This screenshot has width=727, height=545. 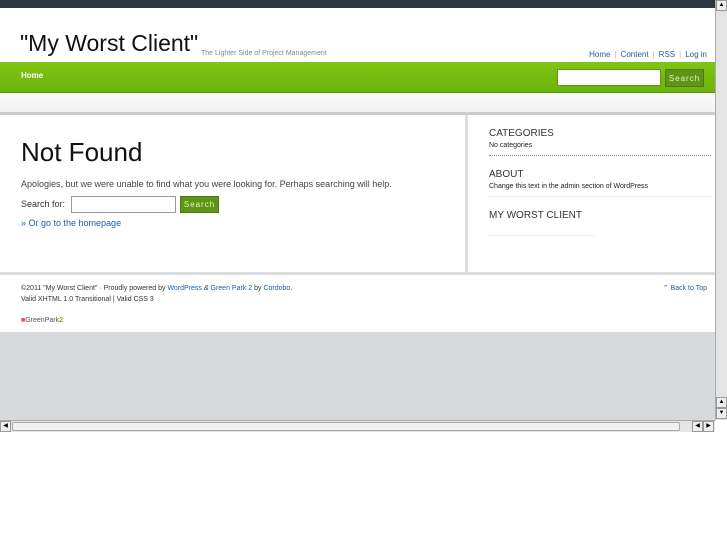 I want to click on nav-search-button: Search, so click(x=684, y=78).